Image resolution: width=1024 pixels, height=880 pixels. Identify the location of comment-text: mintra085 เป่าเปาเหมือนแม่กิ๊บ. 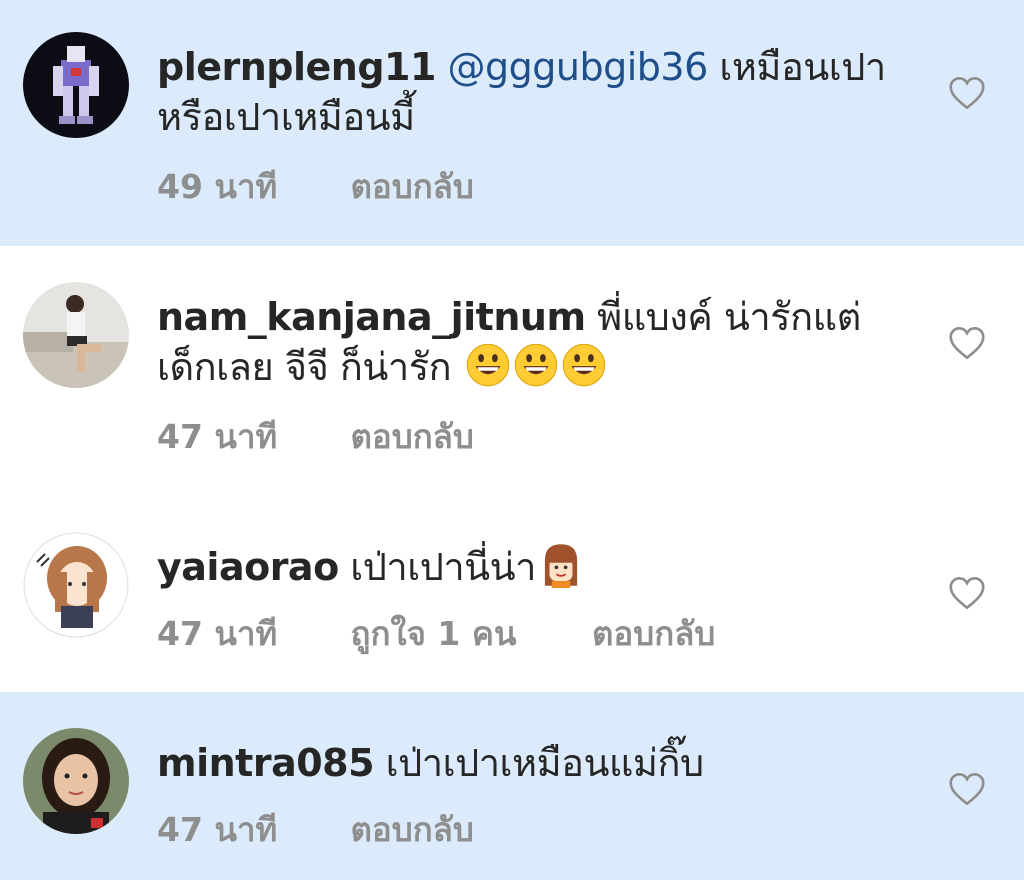
(537, 763).